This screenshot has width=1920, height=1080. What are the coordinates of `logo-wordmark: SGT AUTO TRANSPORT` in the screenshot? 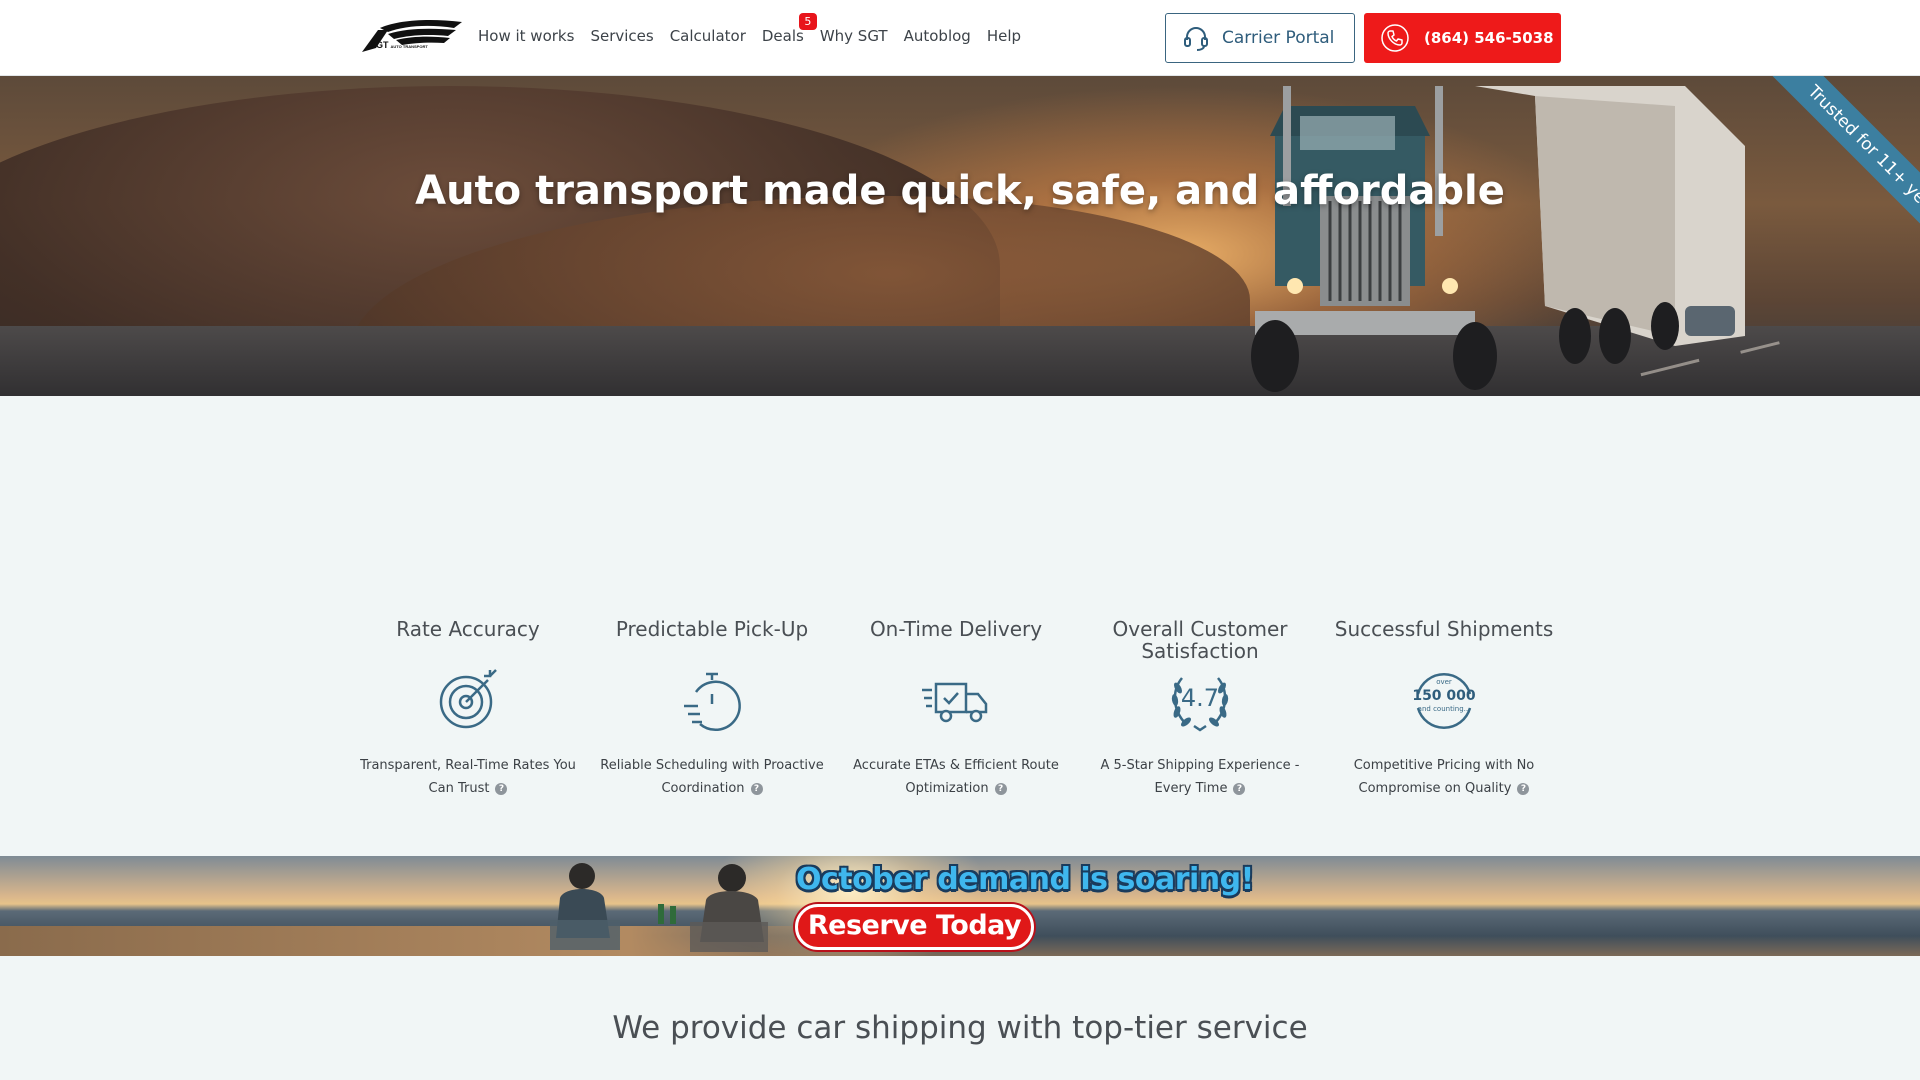 It's located at (399, 45).